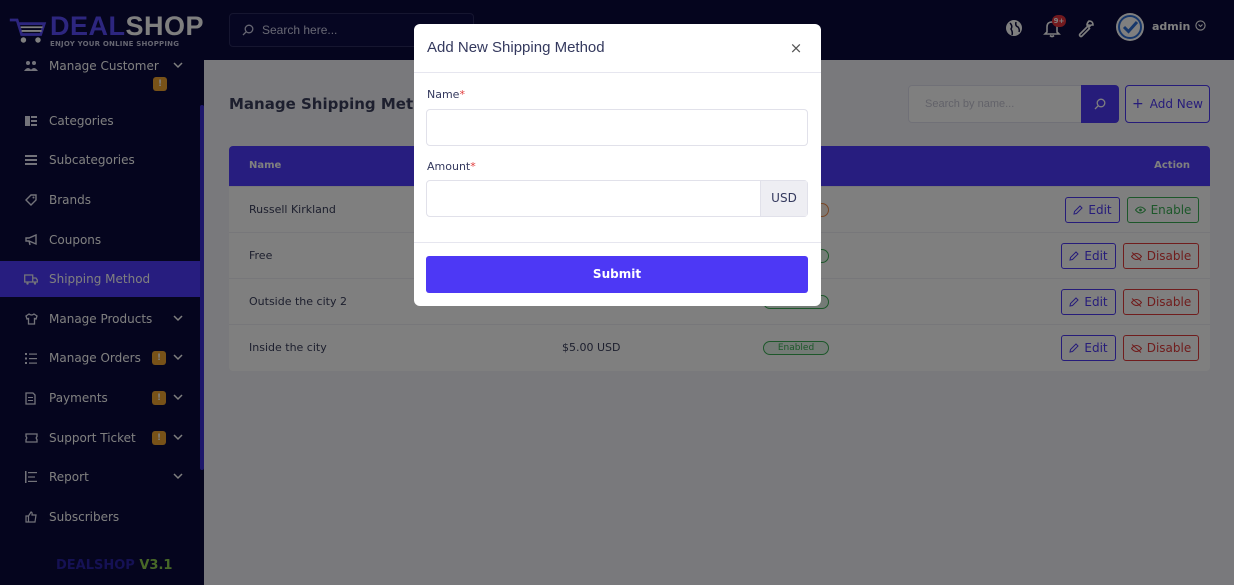 This screenshot has height=585, width=1234. I want to click on amount-field-label: Amount*, so click(451, 166).